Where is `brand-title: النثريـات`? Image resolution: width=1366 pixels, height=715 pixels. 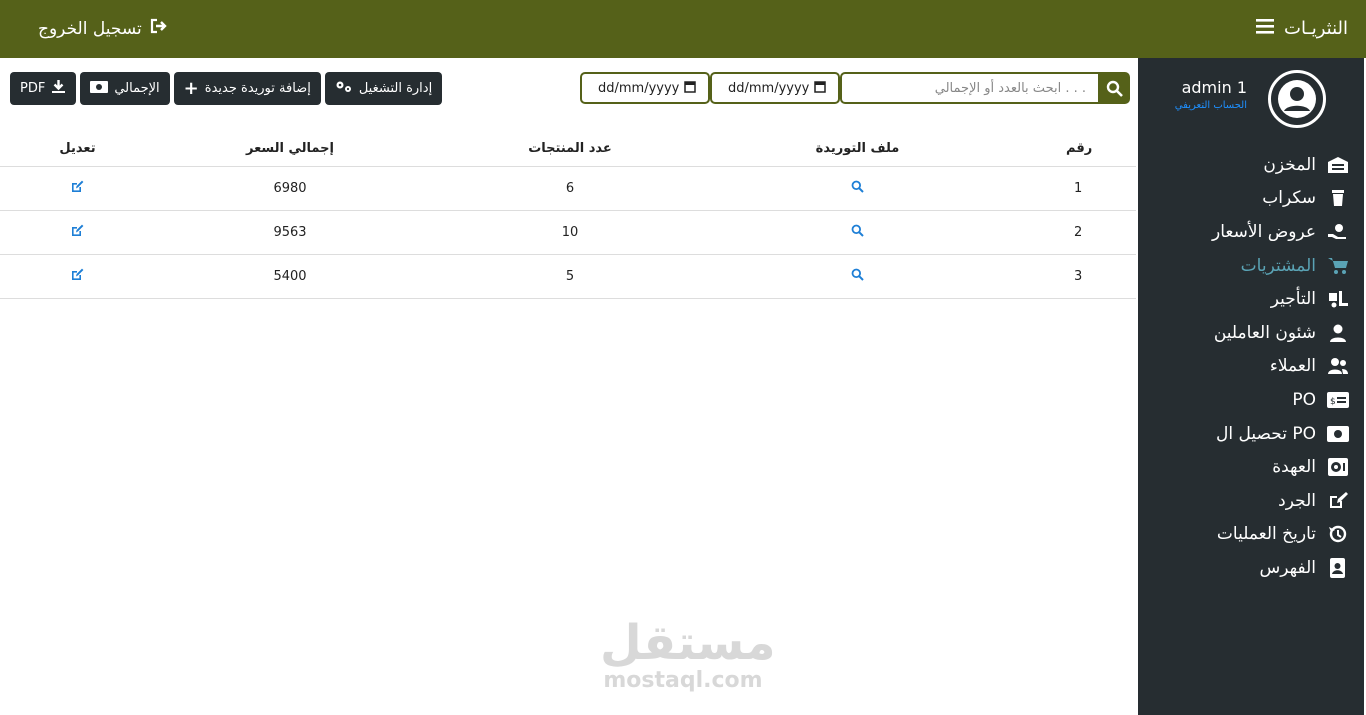 brand-title: النثريـات is located at coordinates (1316, 28).